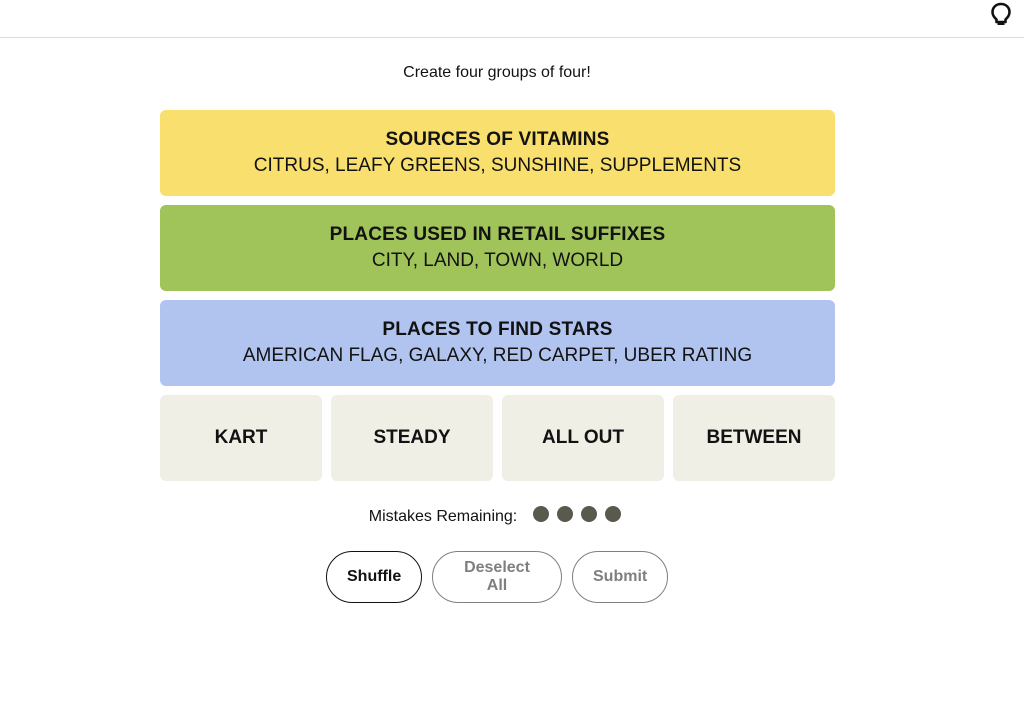 This screenshot has width=1024, height=725. I want to click on controls: Shuffle Deselect All Submit, so click(497, 577).